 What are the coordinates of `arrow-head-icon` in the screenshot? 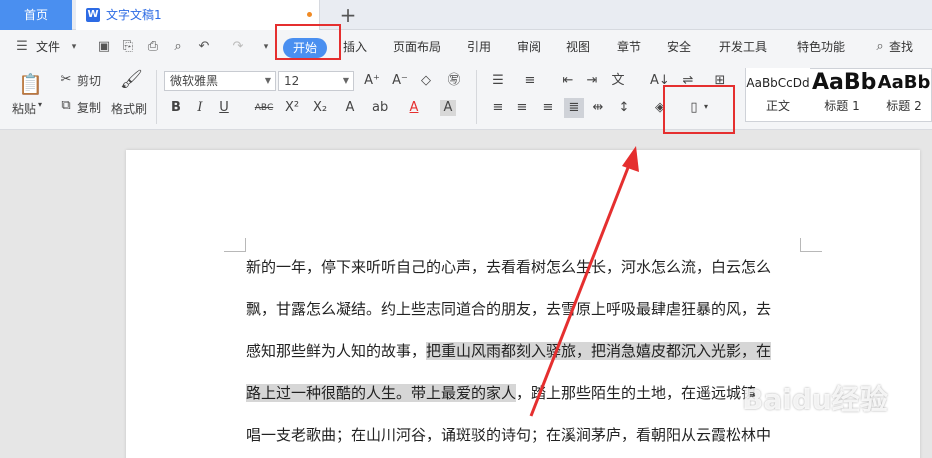 It's located at (630, 159).